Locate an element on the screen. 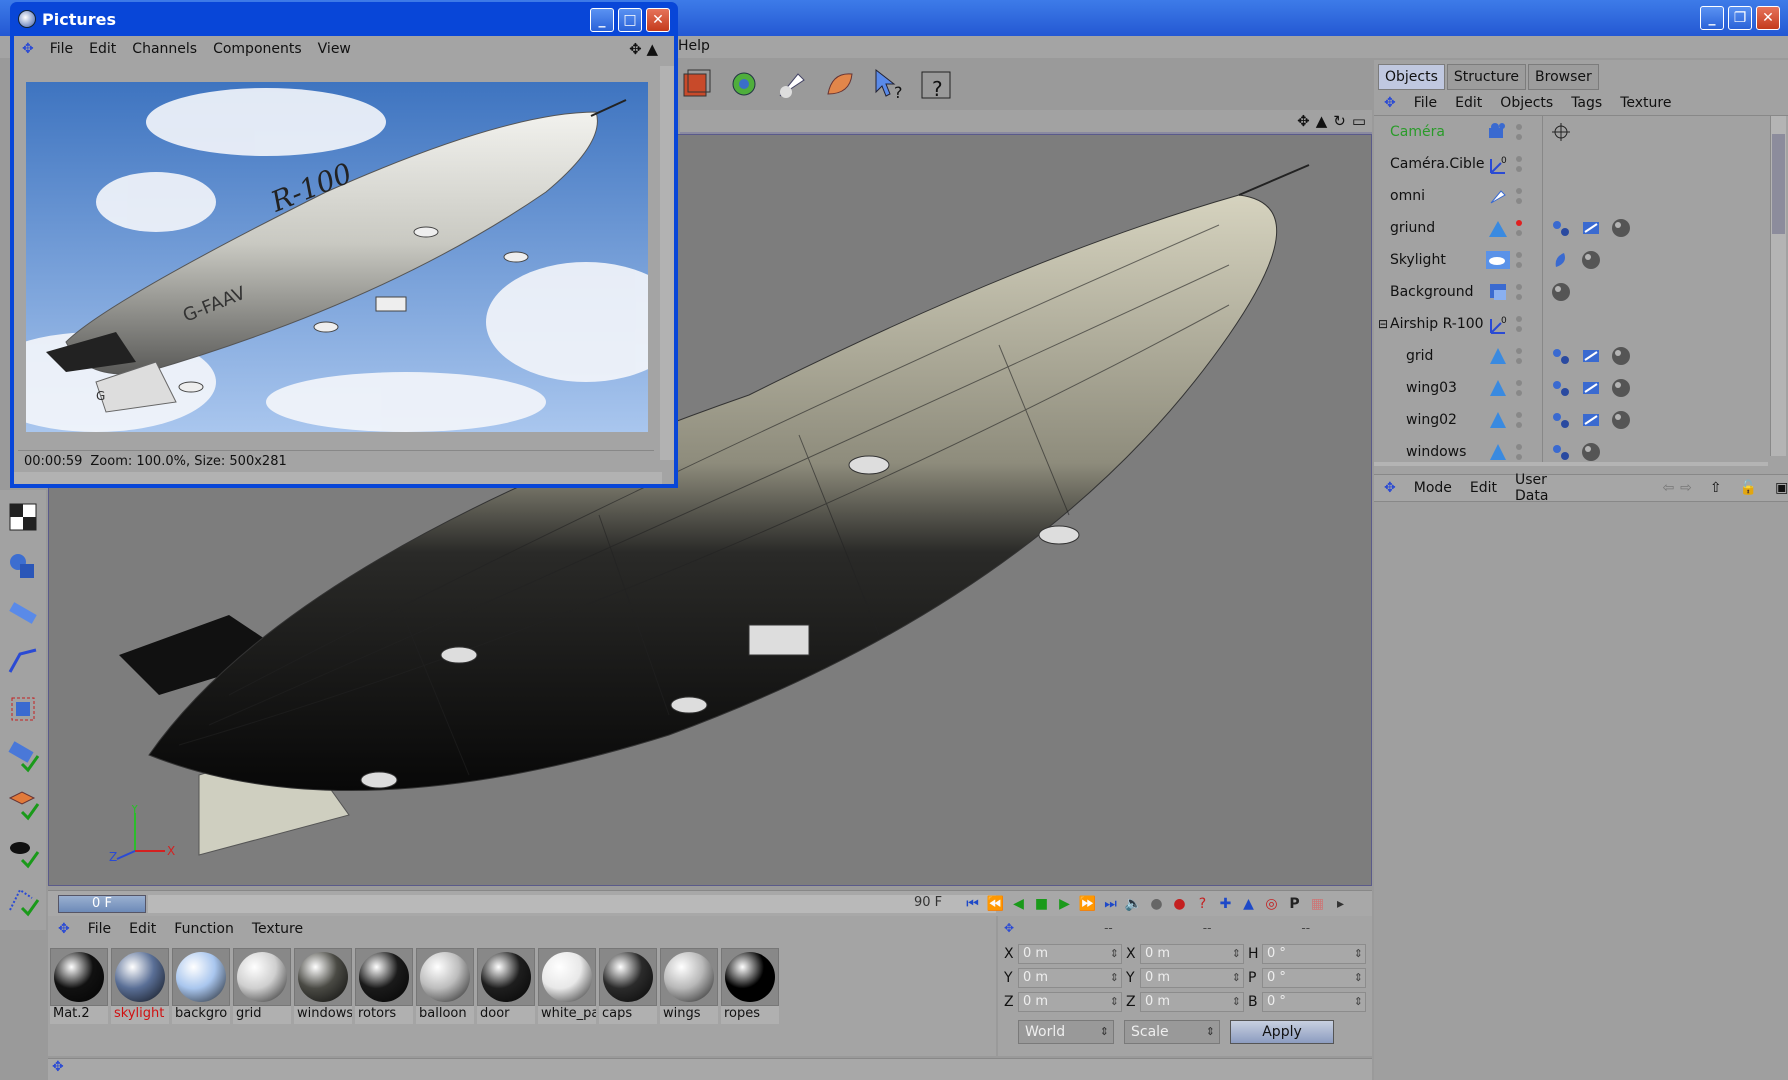 This screenshot has height=1080, width=1788. object-row: wing02 is located at coordinates (1581, 420).